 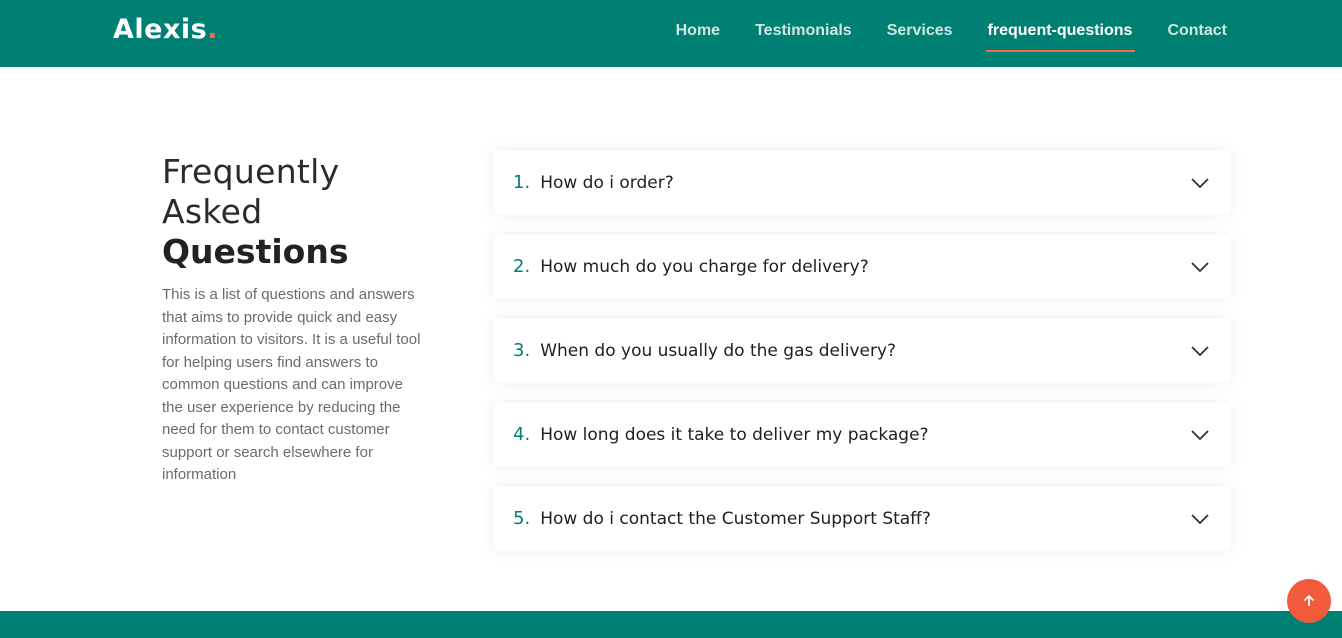 What do you see at coordinates (1060, 37) in the screenshot?
I see `nav-frequent-questions: frequent-questions` at bounding box center [1060, 37].